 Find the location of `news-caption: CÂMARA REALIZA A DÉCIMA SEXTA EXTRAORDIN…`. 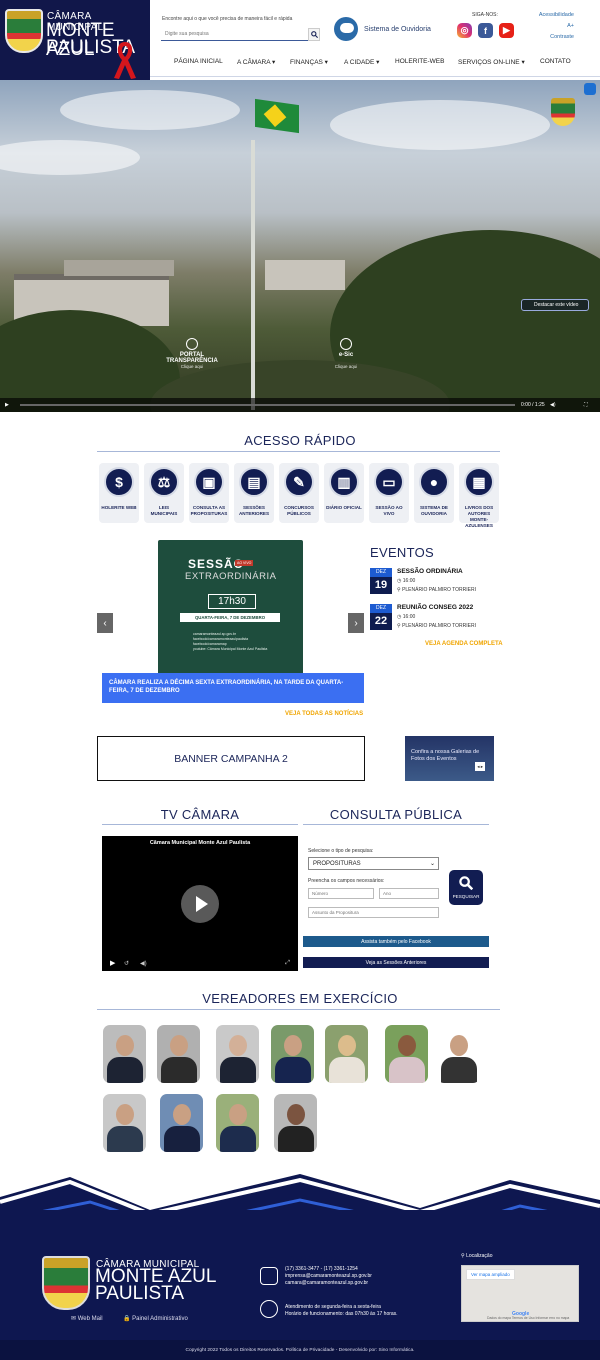

news-caption: CÂMARA REALIZA A DÉCIMA SEXTA EXTRAORDIN… is located at coordinates (233, 688).